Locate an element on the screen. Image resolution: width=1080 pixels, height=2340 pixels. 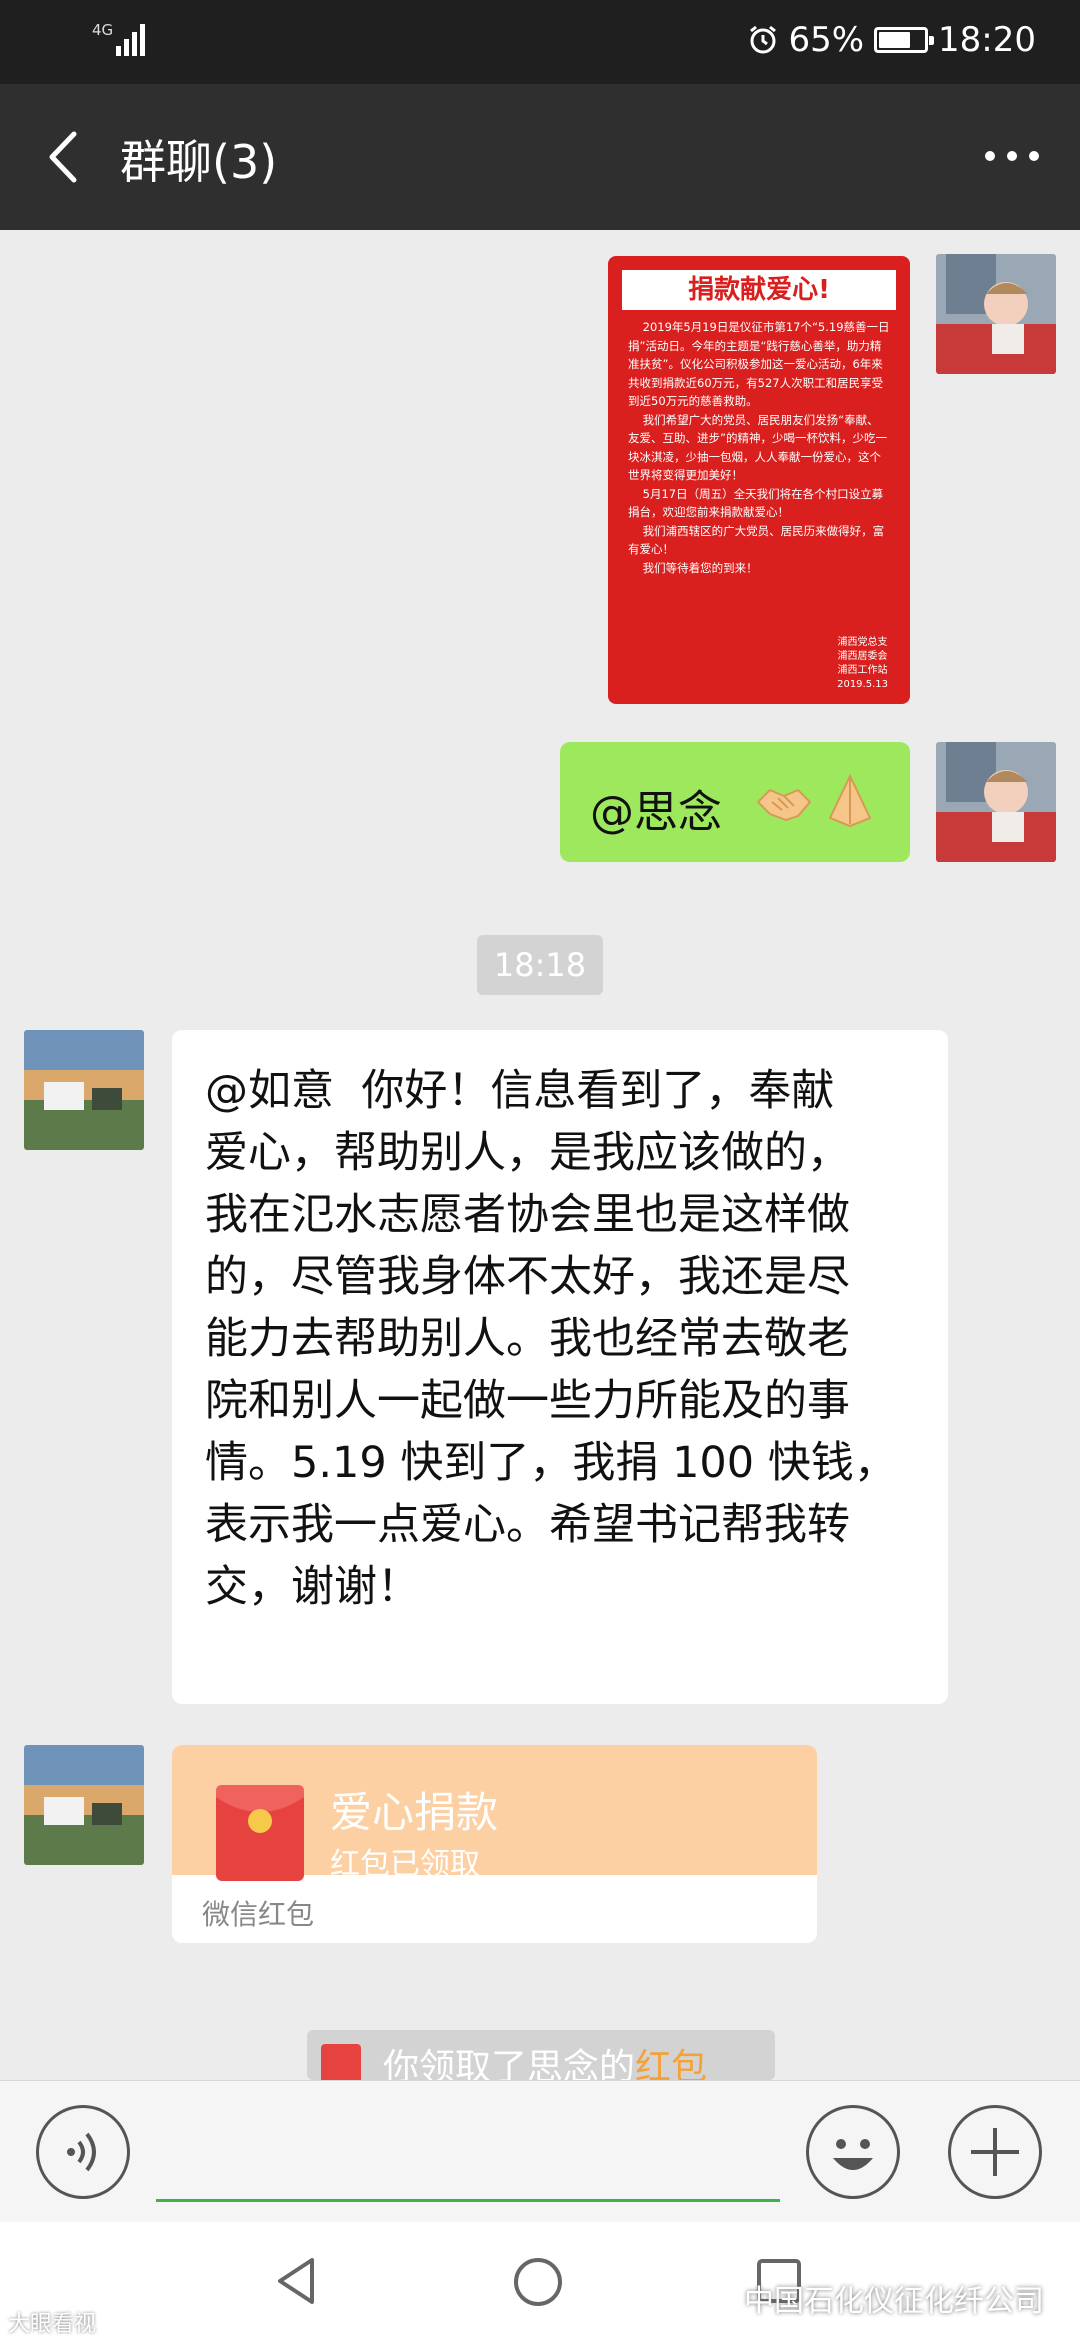
handshake-emoji-icon is located at coordinates (784, 805).